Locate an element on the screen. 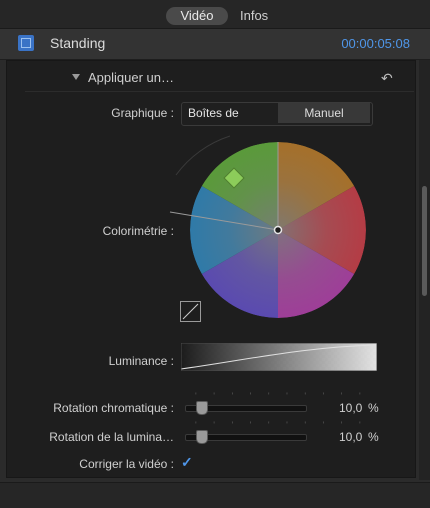  graphique-option-boites: Boîtes de is located at coordinates (229, 113).